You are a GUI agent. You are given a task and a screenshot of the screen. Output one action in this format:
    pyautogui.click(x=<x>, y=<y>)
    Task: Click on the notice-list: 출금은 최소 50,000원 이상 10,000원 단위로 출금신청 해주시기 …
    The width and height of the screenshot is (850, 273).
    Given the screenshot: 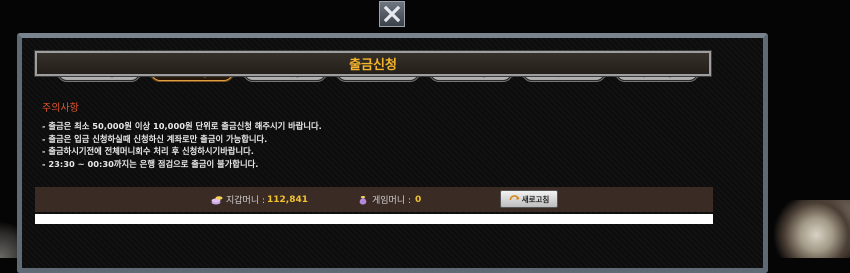 What is the action you would take?
    pyautogui.click(x=372, y=145)
    